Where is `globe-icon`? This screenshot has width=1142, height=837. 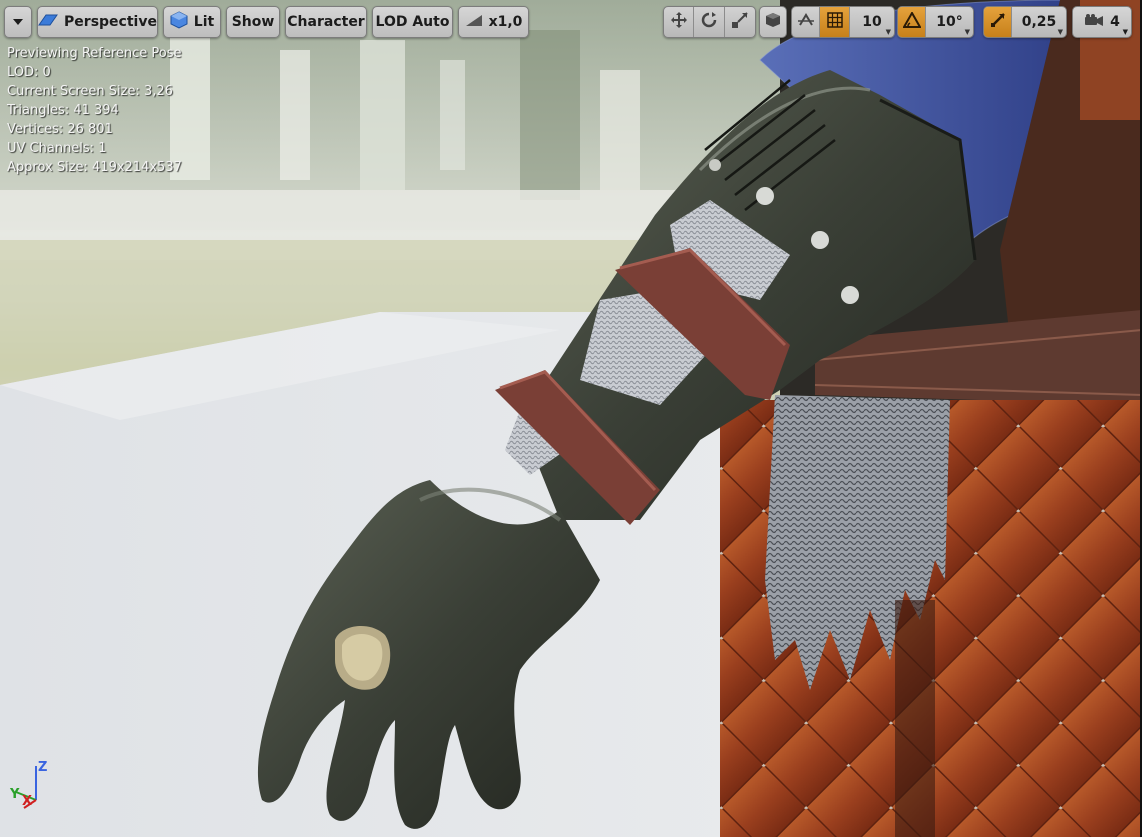
globe-icon is located at coordinates (806, 22).